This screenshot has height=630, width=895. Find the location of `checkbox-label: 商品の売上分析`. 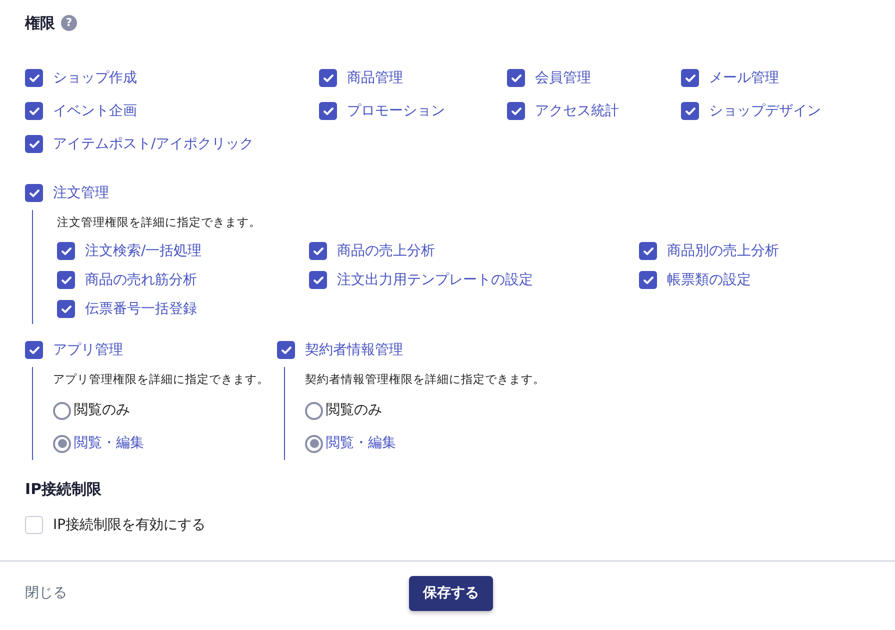

checkbox-label: 商品の売上分析 is located at coordinates (386, 251).